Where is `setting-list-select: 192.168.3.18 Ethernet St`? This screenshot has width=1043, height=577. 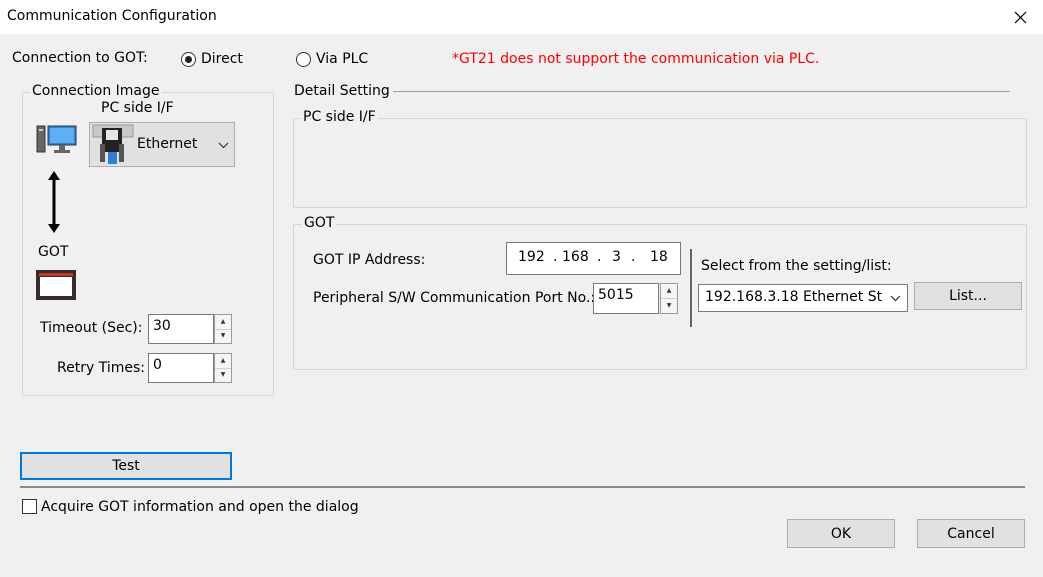 setting-list-select: 192.168.3.18 Ethernet St is located at coordinates (803, 298).